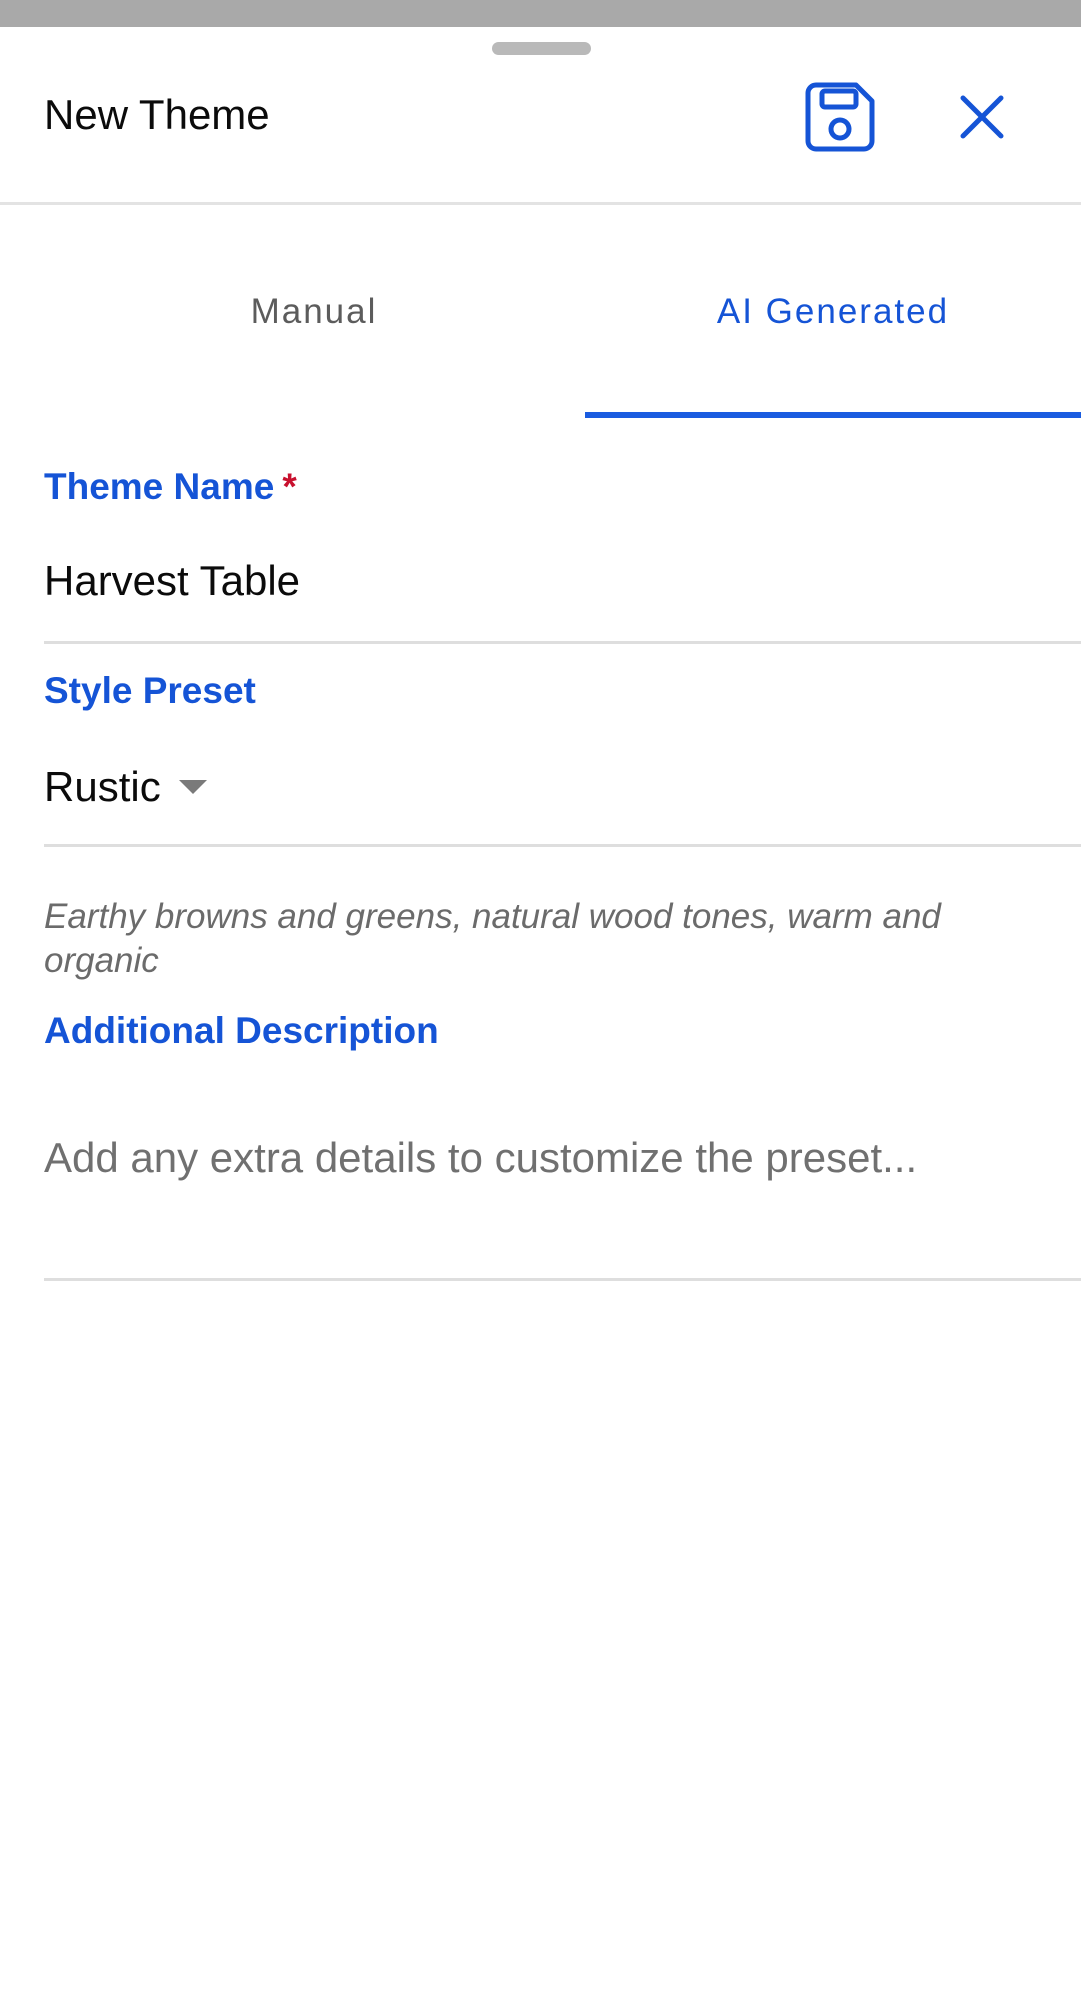 This screenshot has width=1081, height=1999. Describe the element at coordinates (540, 13) in the screenshot. I see `background-overlay` at that location.